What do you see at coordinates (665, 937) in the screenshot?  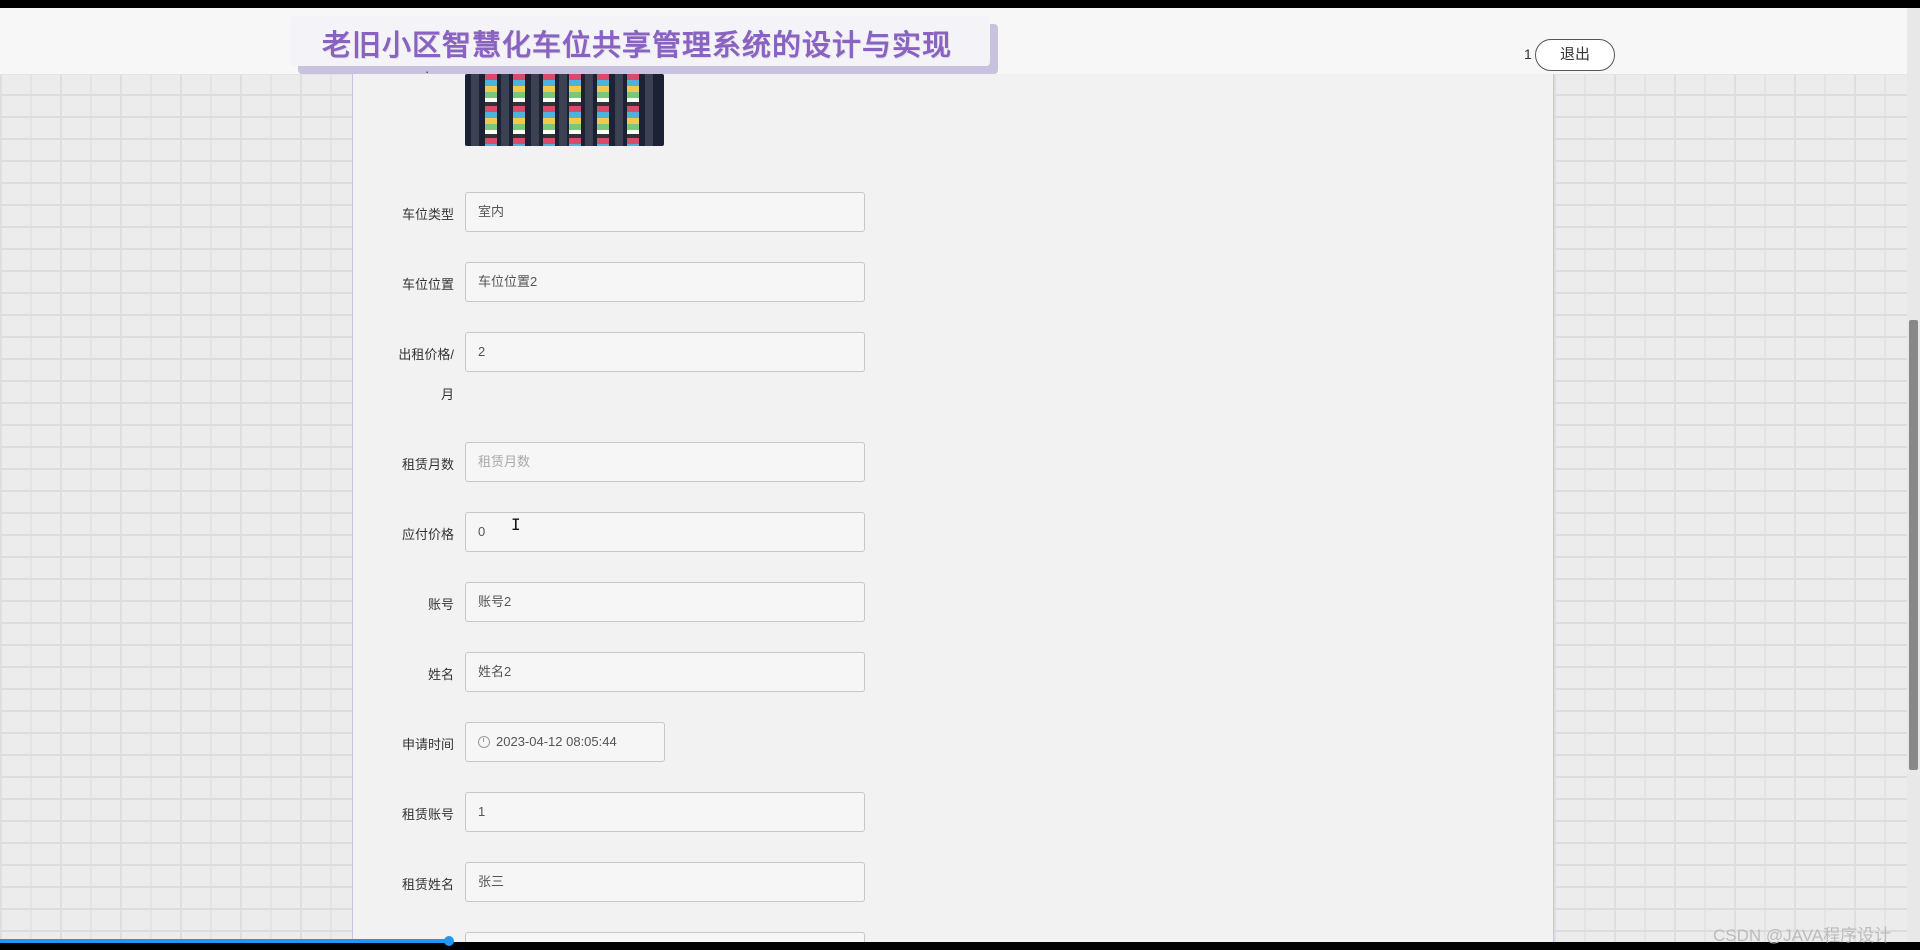 I see `next-field-input` at bounding box center [665, 937].